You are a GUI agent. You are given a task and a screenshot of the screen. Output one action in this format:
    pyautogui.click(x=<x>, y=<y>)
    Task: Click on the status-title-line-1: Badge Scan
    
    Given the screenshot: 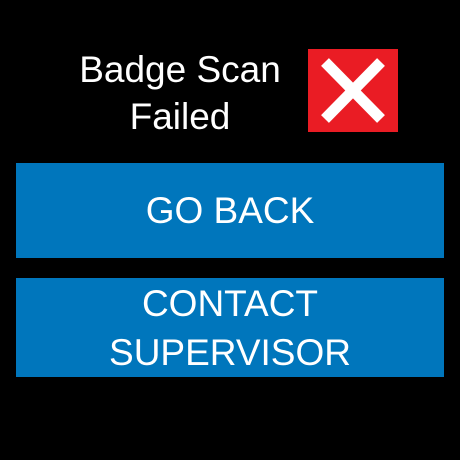 What is the action you would take?
    pyautogui.click(x=180, y=69)
    